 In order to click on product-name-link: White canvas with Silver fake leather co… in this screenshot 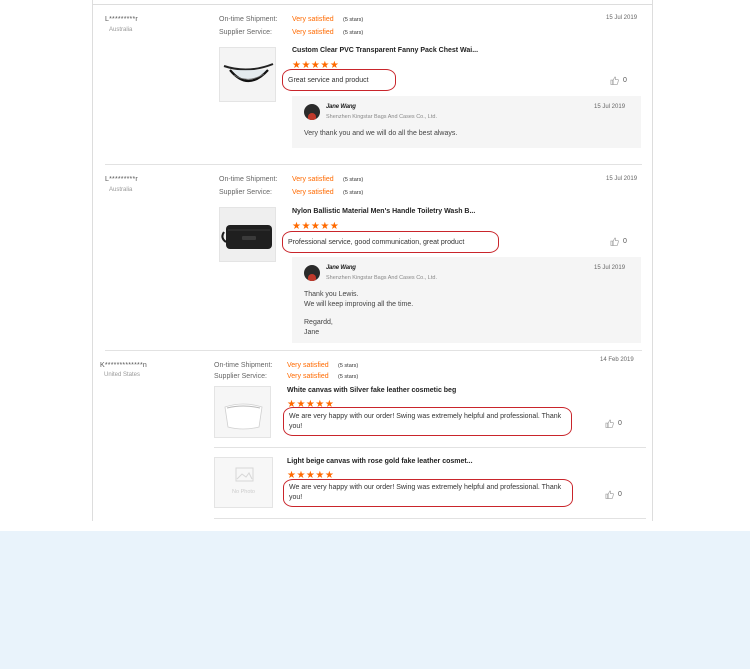, I will do `click(371, 390)`.